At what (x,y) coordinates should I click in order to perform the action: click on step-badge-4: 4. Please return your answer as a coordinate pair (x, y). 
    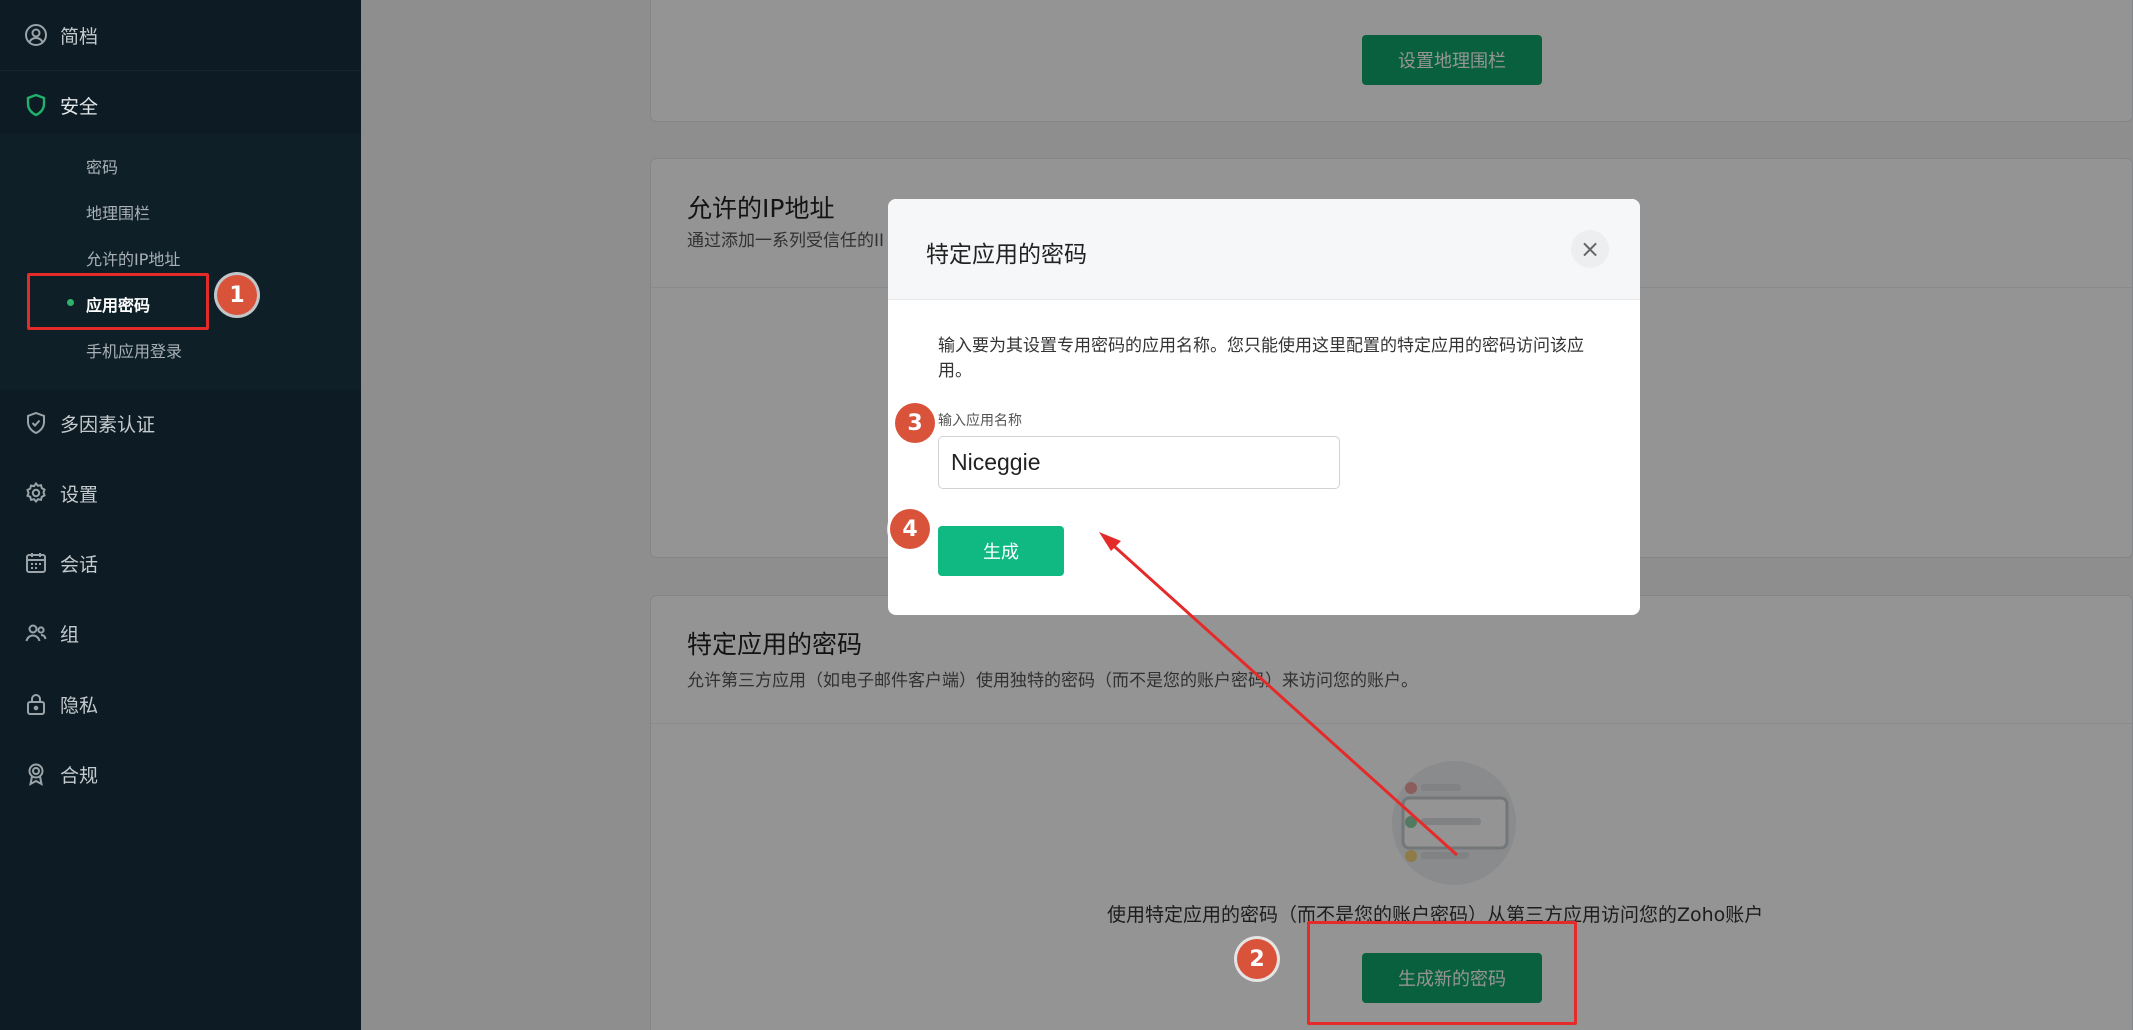
    Looking at the image, I should click on (910, 529).